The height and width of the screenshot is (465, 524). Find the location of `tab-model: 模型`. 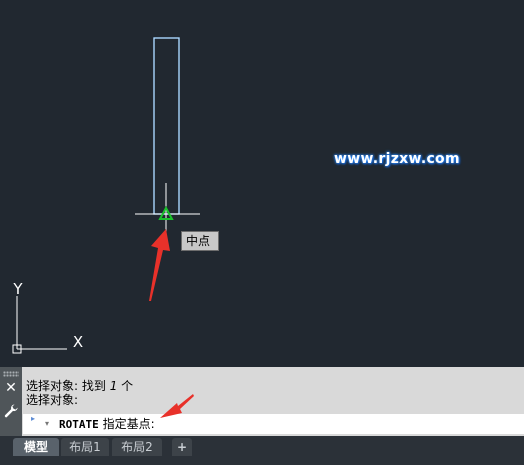

tab-model: 模型 is located at coordinates (36, 447).